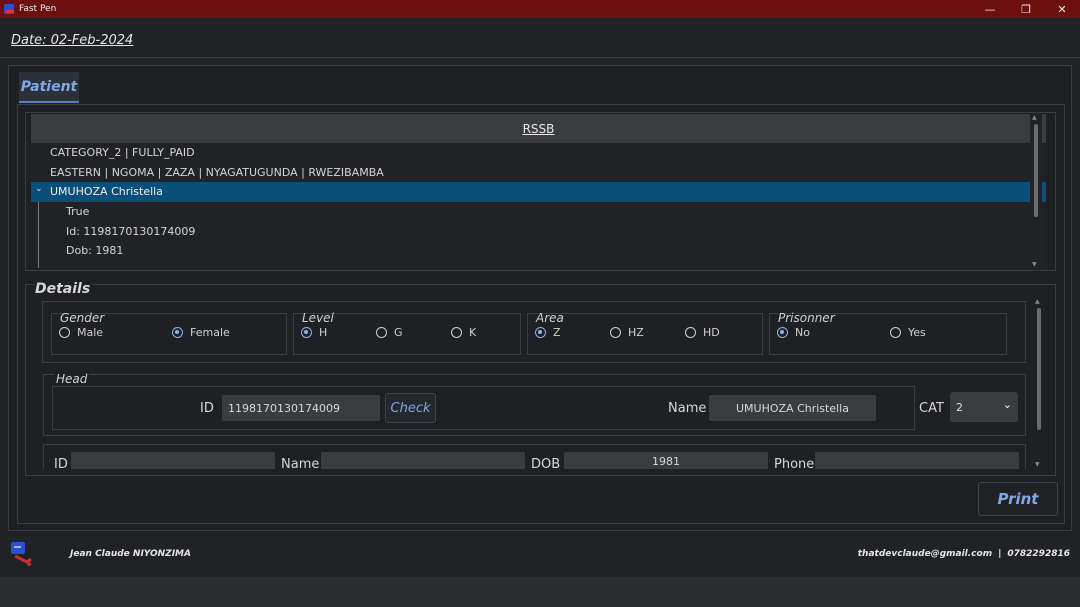 Image resolution: width=1080 pixels, height=607 pixels. What do you see at coordinates (90, 332) in the screenshot?
I see `radio-label: Male` at bounding box center [90, 332].